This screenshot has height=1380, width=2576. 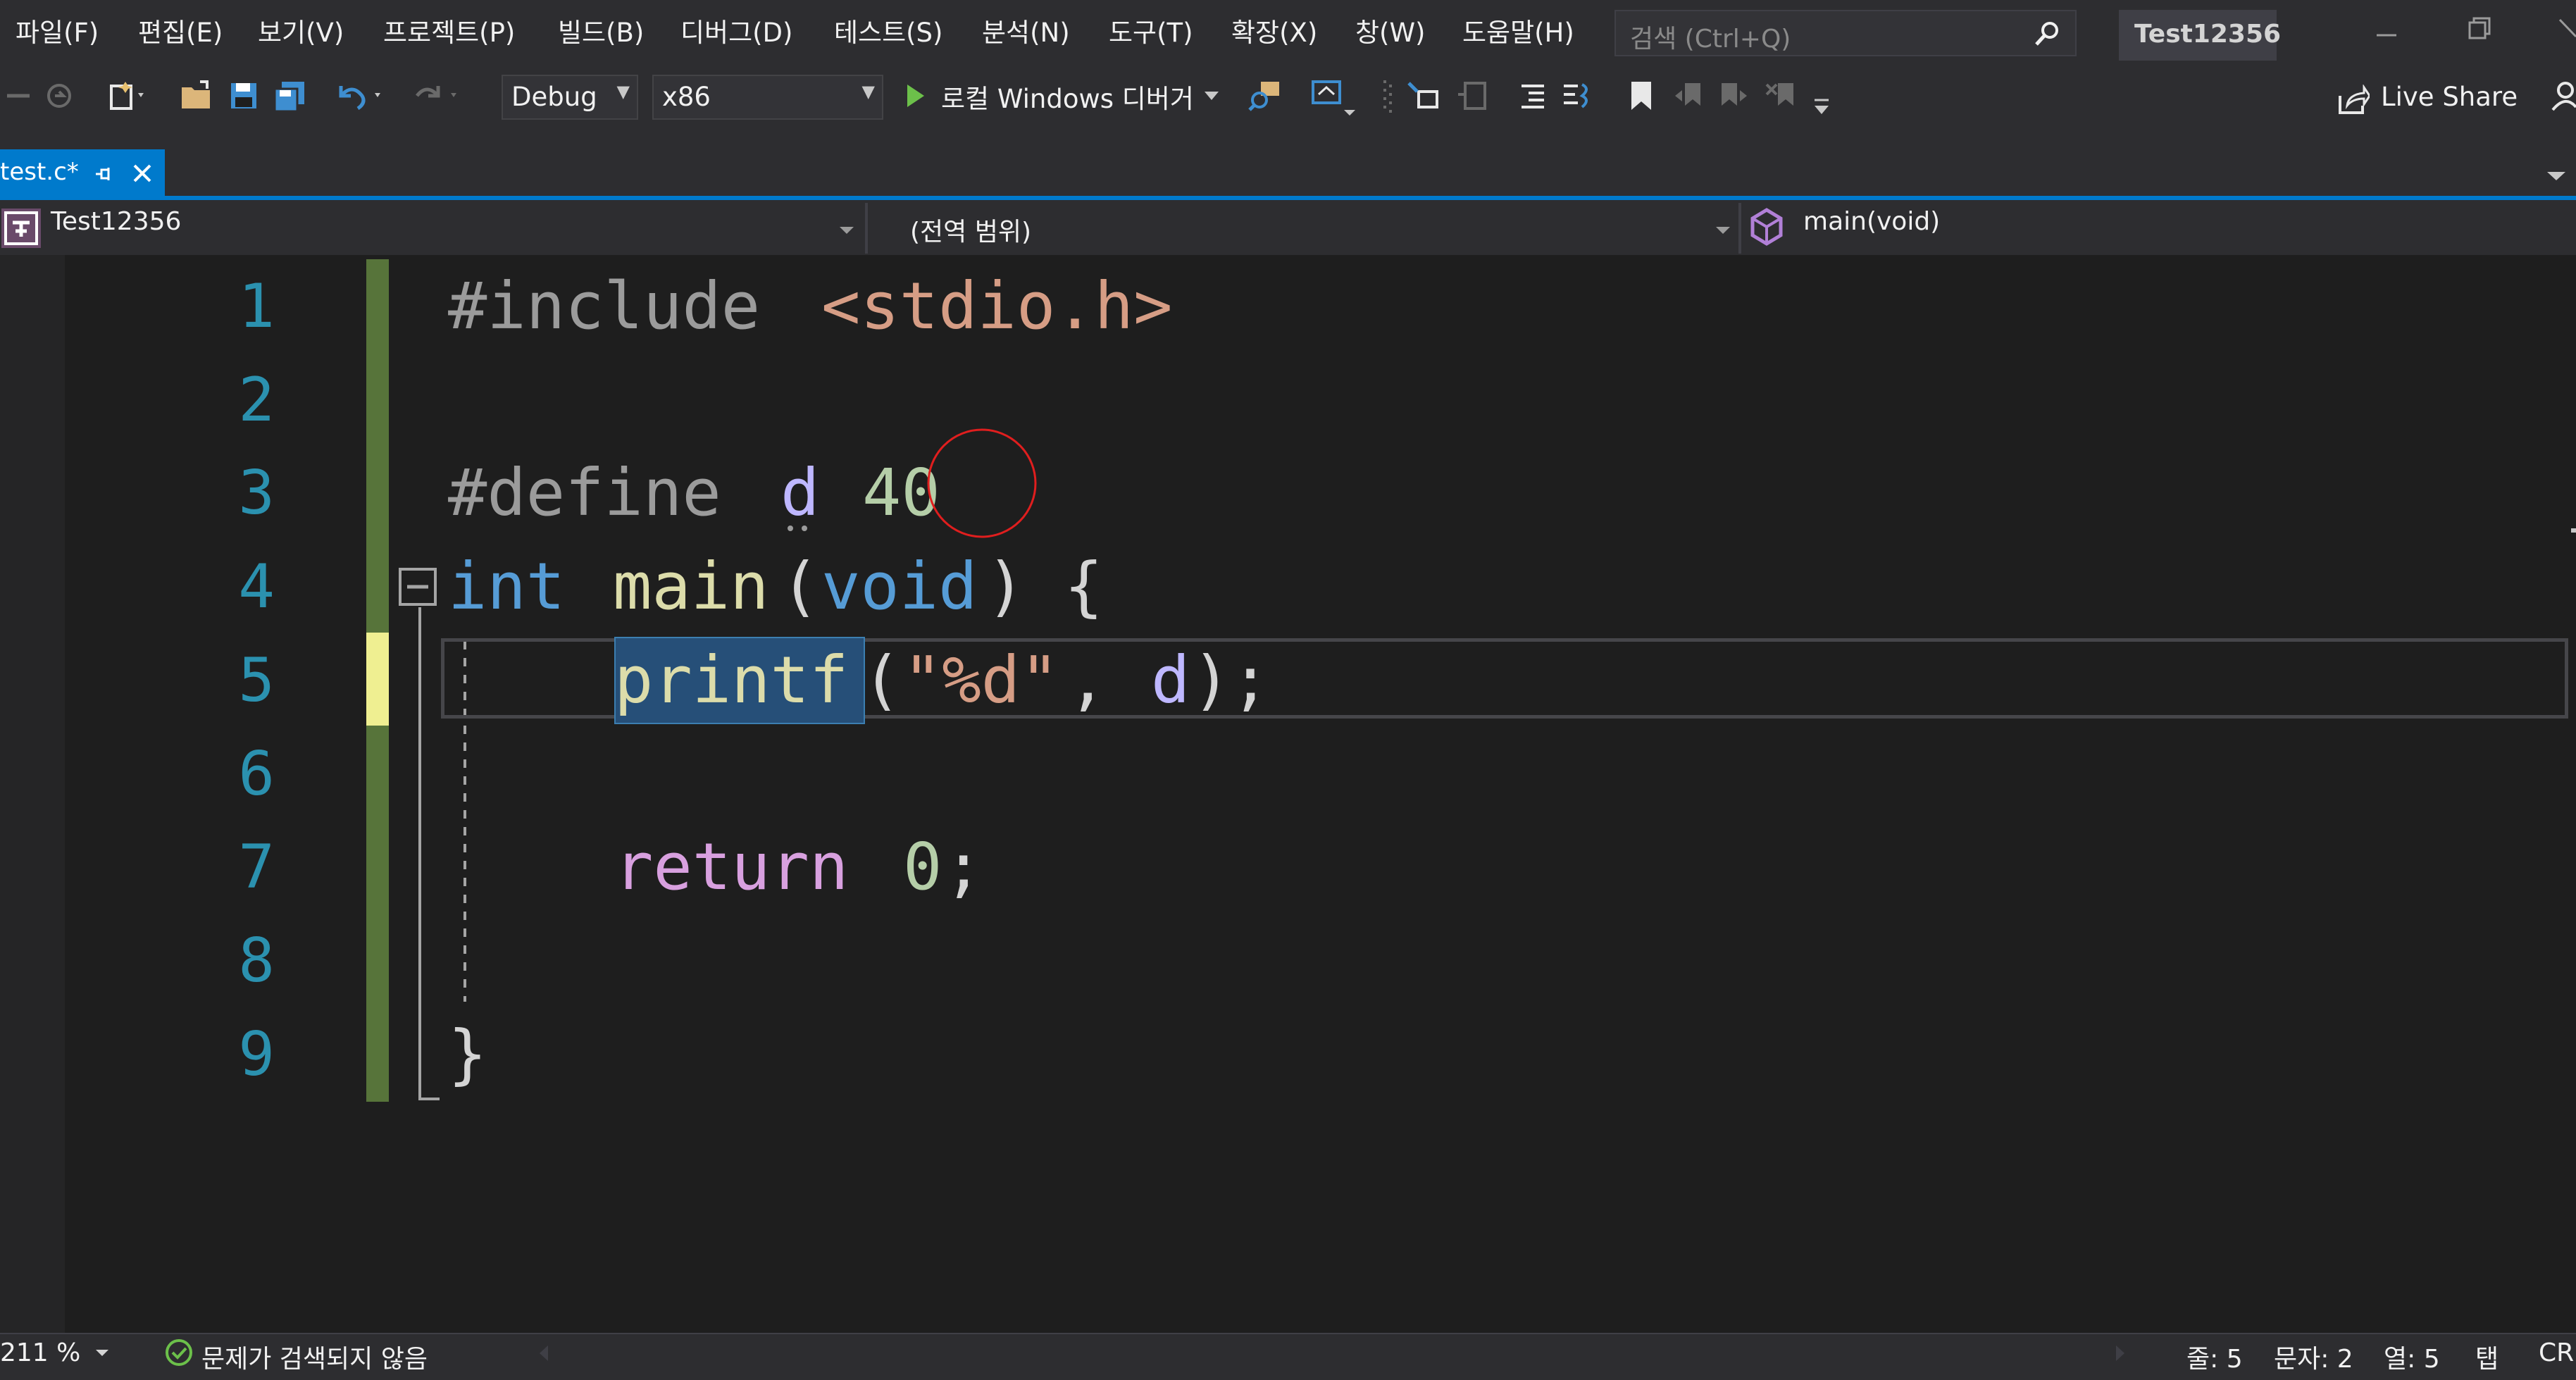 What do you see at coordinates (798, 530) in the screenshot?
I see `quick-action-dots-icon` at bounding box center [798, 530].